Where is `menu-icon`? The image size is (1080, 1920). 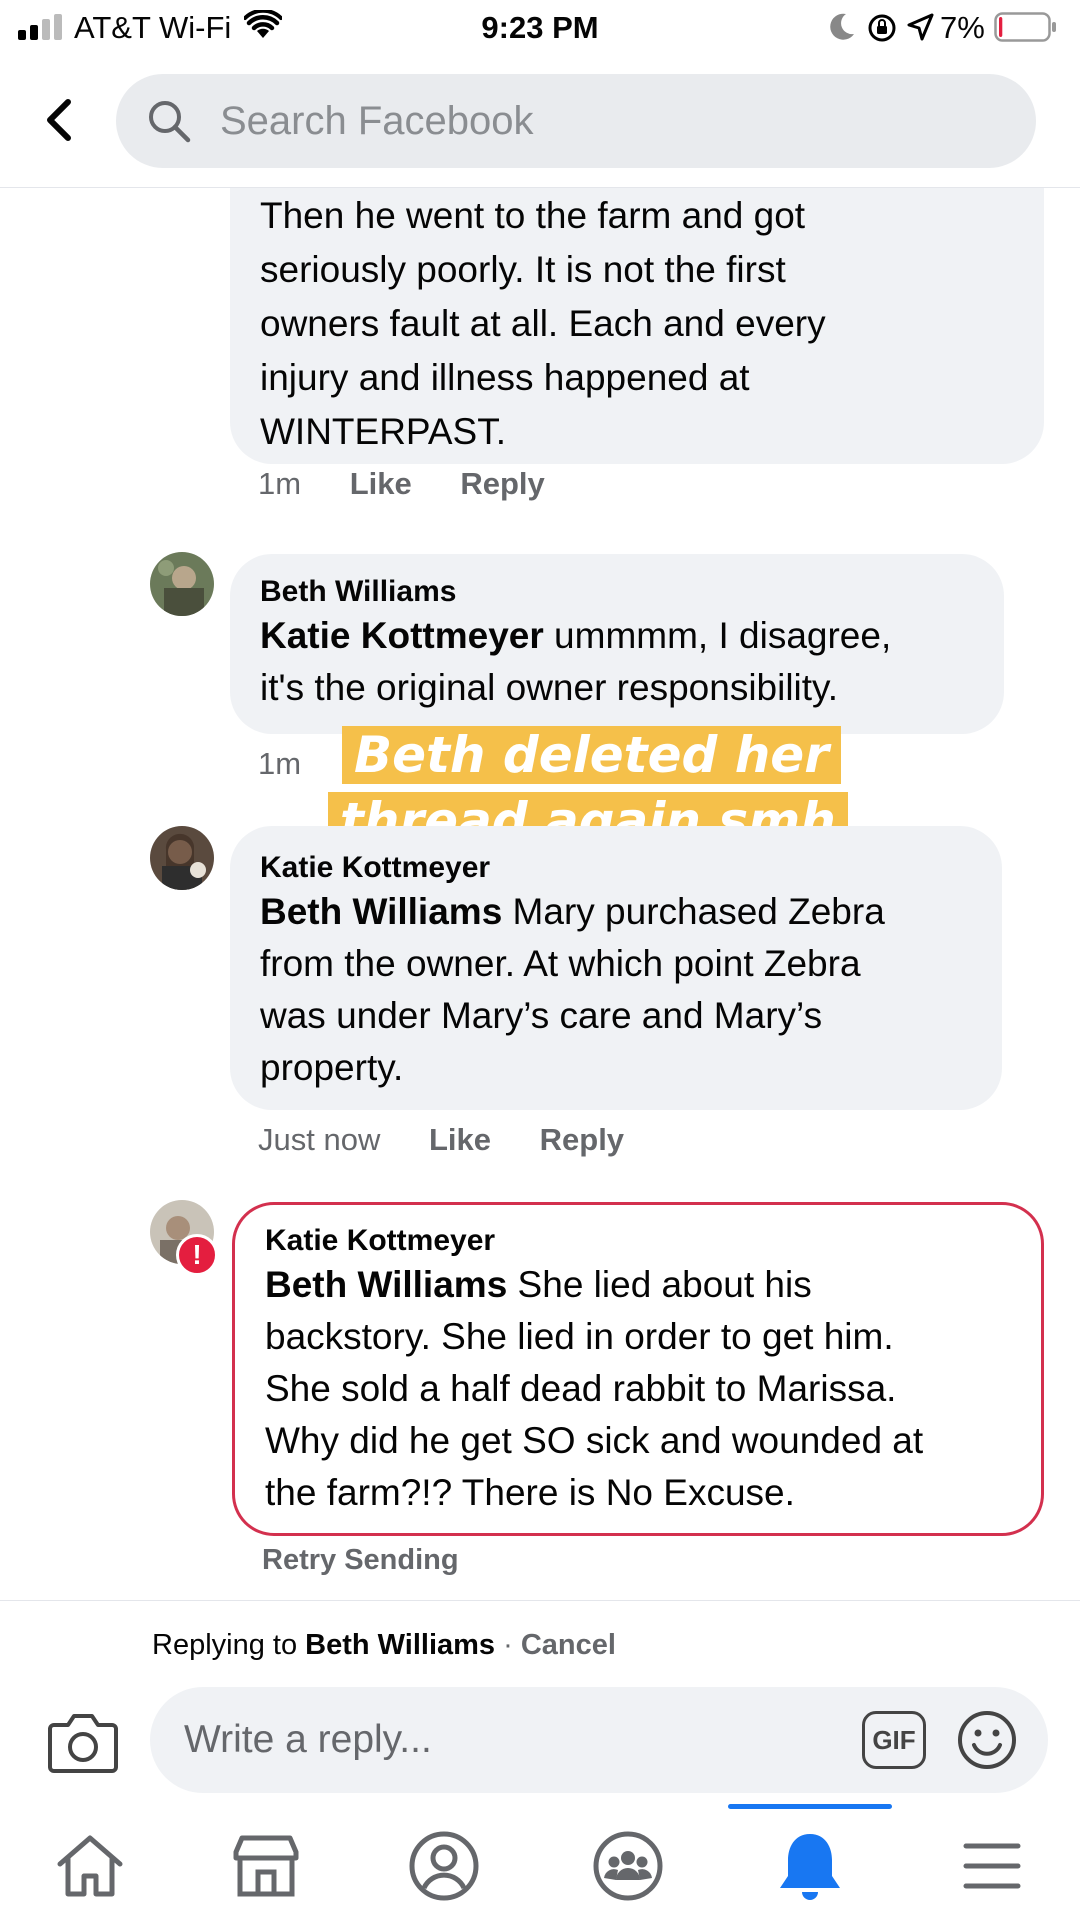
menu-icon is located at coordinates (992, 1866).